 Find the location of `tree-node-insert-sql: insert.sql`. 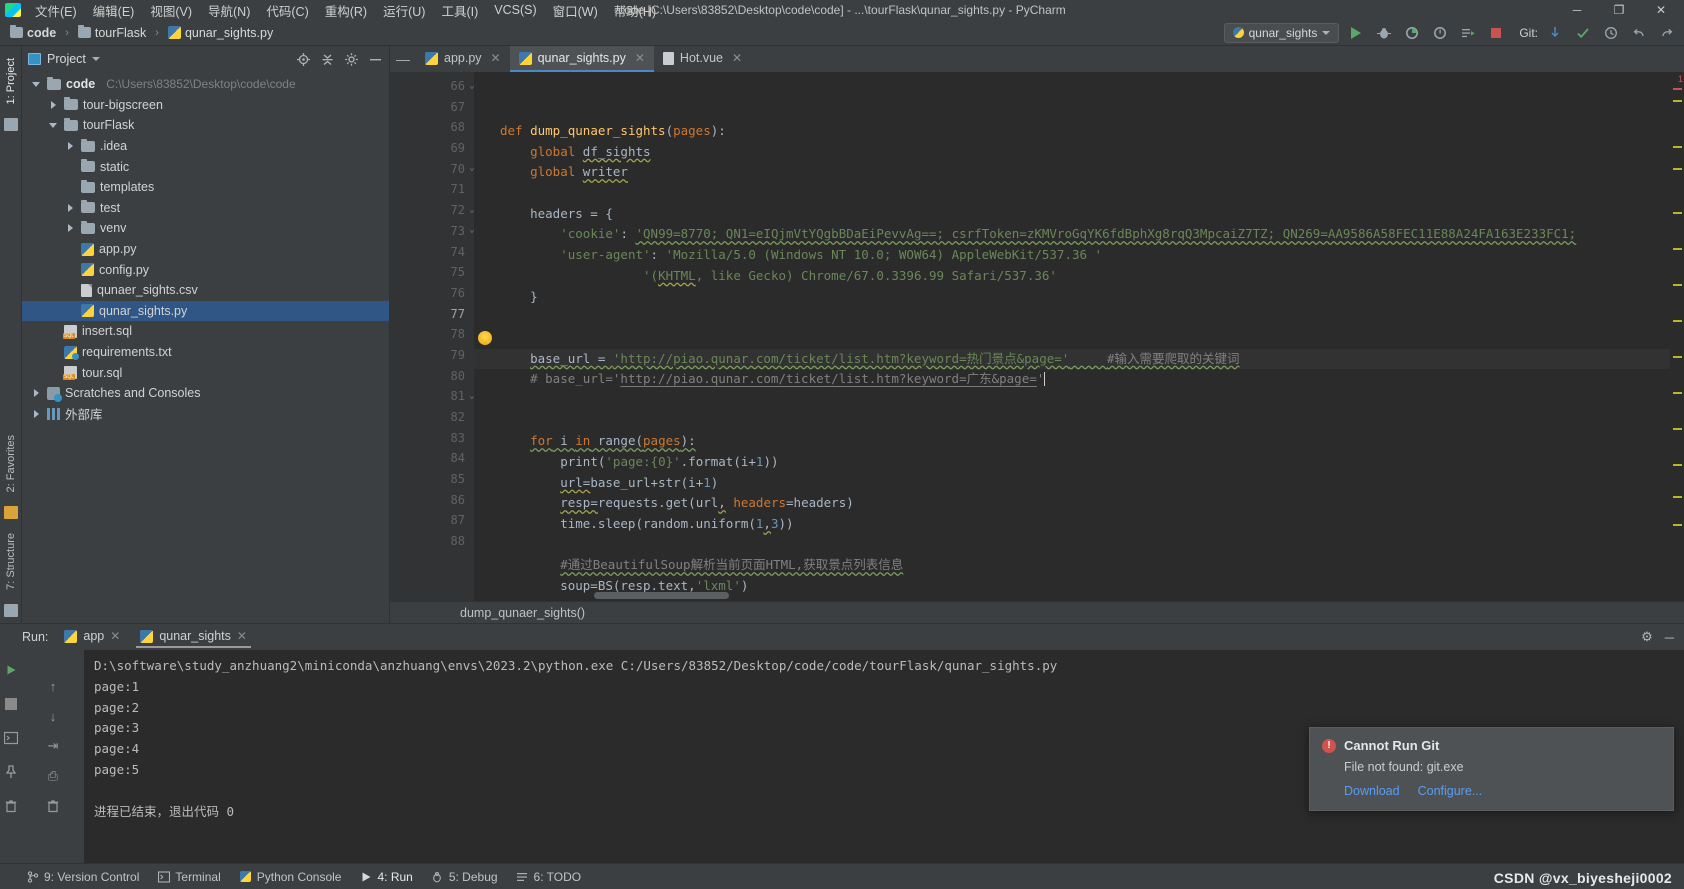

tree-node-insert-sql: insert.sql is located at coordinates (205, 331).